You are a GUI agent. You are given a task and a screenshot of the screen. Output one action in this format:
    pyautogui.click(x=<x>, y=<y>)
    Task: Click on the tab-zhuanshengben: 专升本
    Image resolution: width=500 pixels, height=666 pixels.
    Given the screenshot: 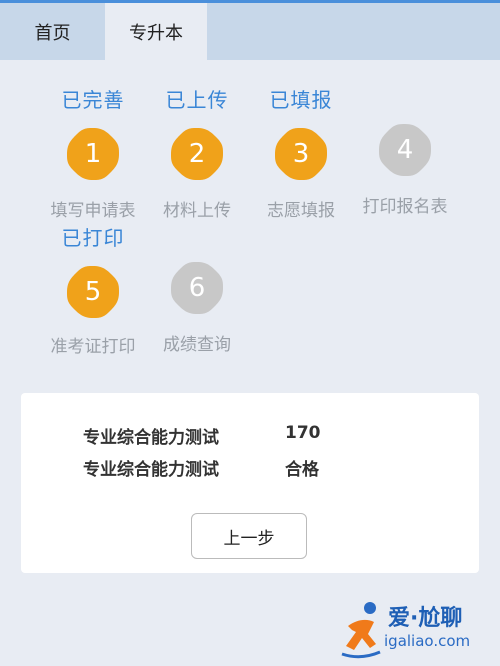 What is the action you would take?
    pyautogui.click(x=156, y=31)
    